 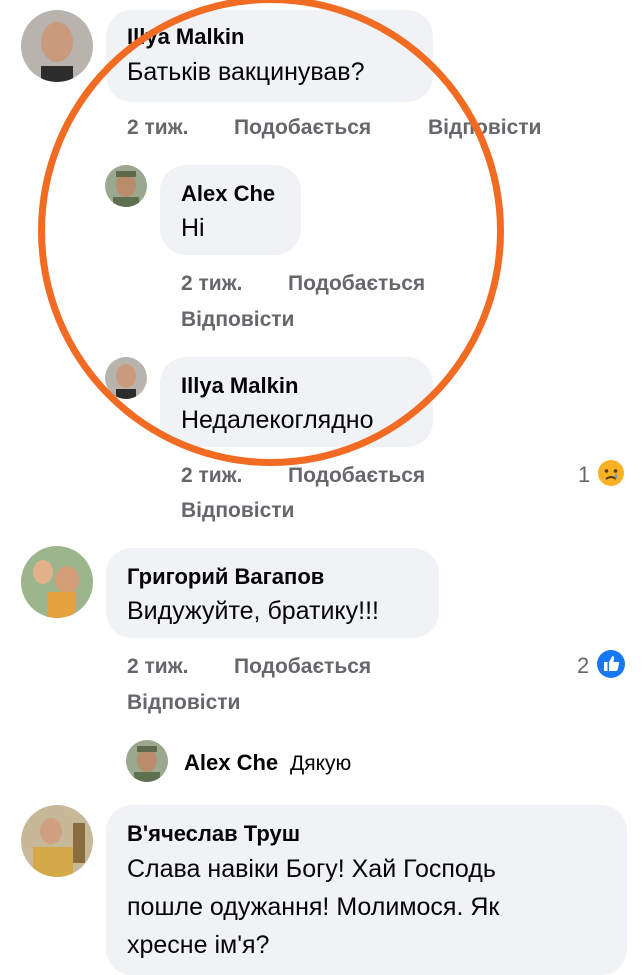 I want to click on comment-text-line: хресне ім'я?, so click(x=198, y=945).